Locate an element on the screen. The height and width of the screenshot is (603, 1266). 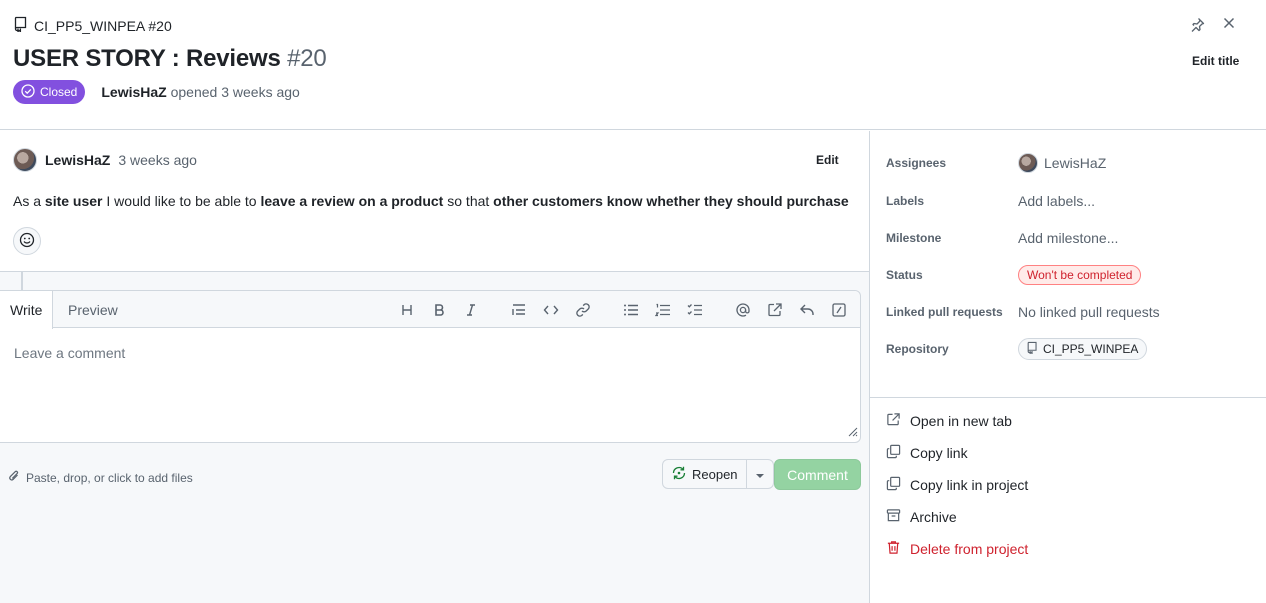
reopen-button-group: Reopen is located at coordinates (718, 474).